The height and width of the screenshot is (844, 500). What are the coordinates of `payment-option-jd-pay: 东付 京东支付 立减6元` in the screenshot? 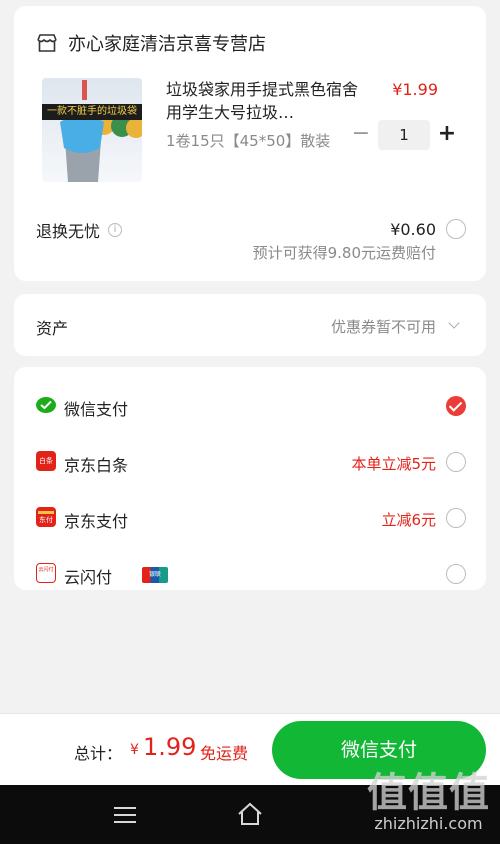 It's located at (250, 519).